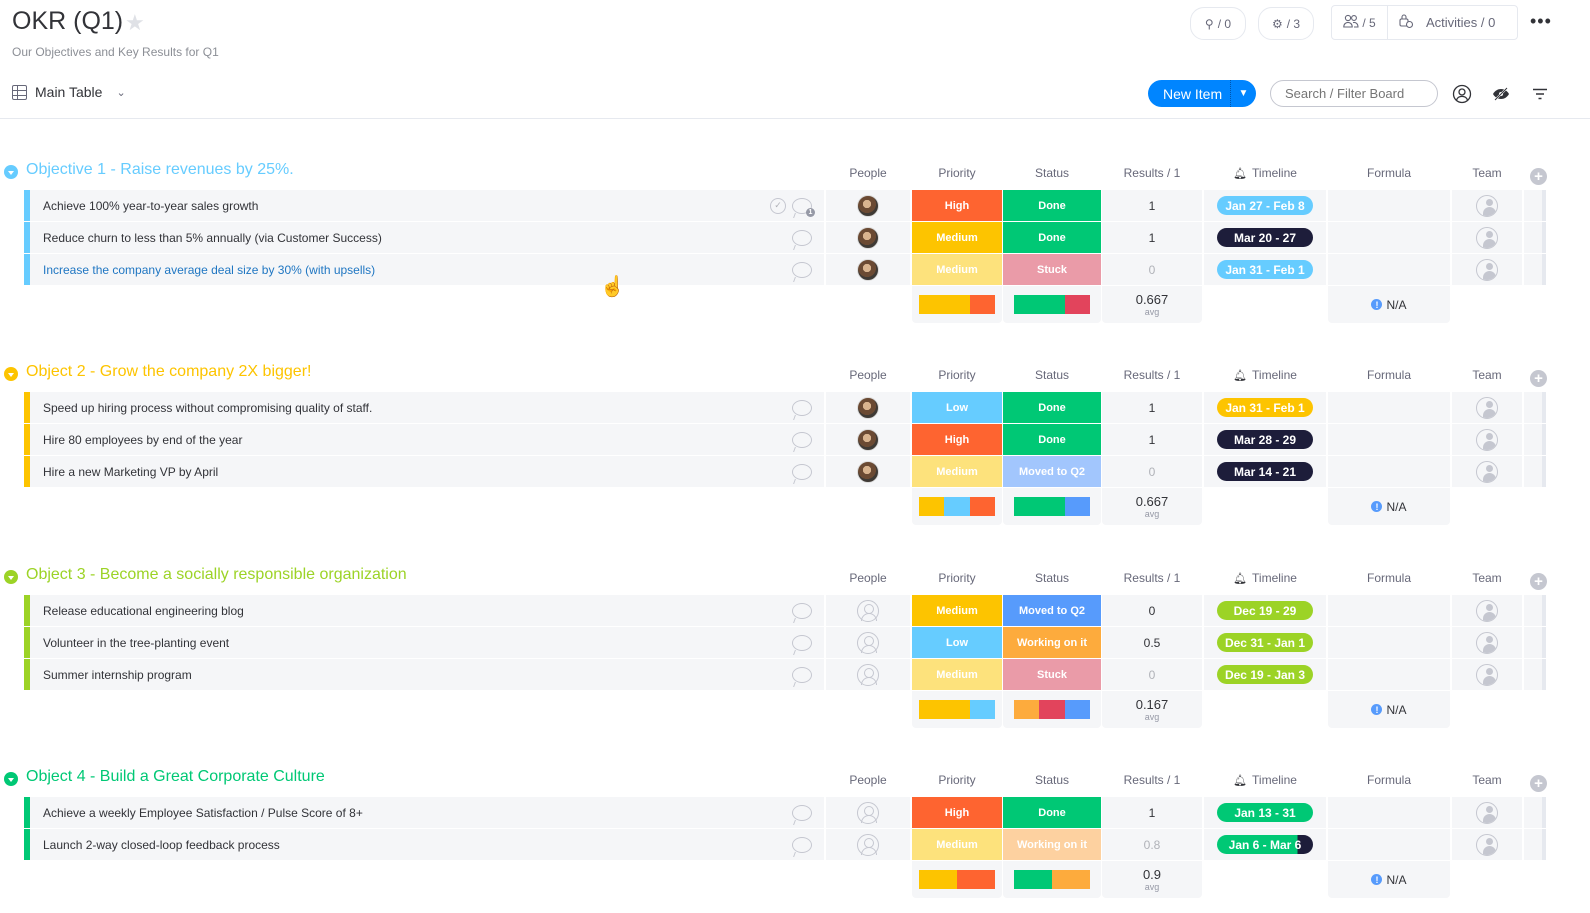 Image resolution: width=1590 pixels, height=913 pixels. Describe the element at coordinates (135, 23) in the screenshot. I see `star-icon: ★` at that location.